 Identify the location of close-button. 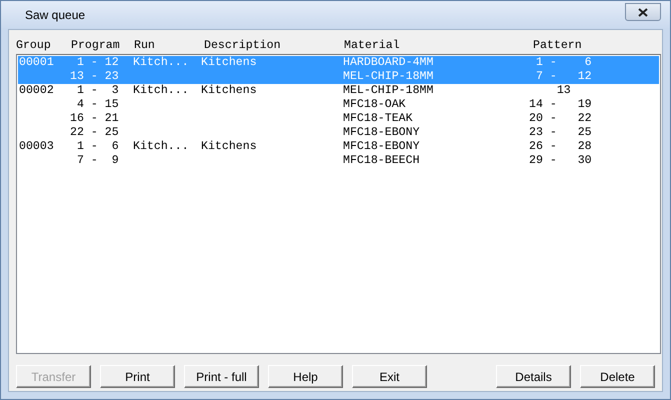
(643, 12).